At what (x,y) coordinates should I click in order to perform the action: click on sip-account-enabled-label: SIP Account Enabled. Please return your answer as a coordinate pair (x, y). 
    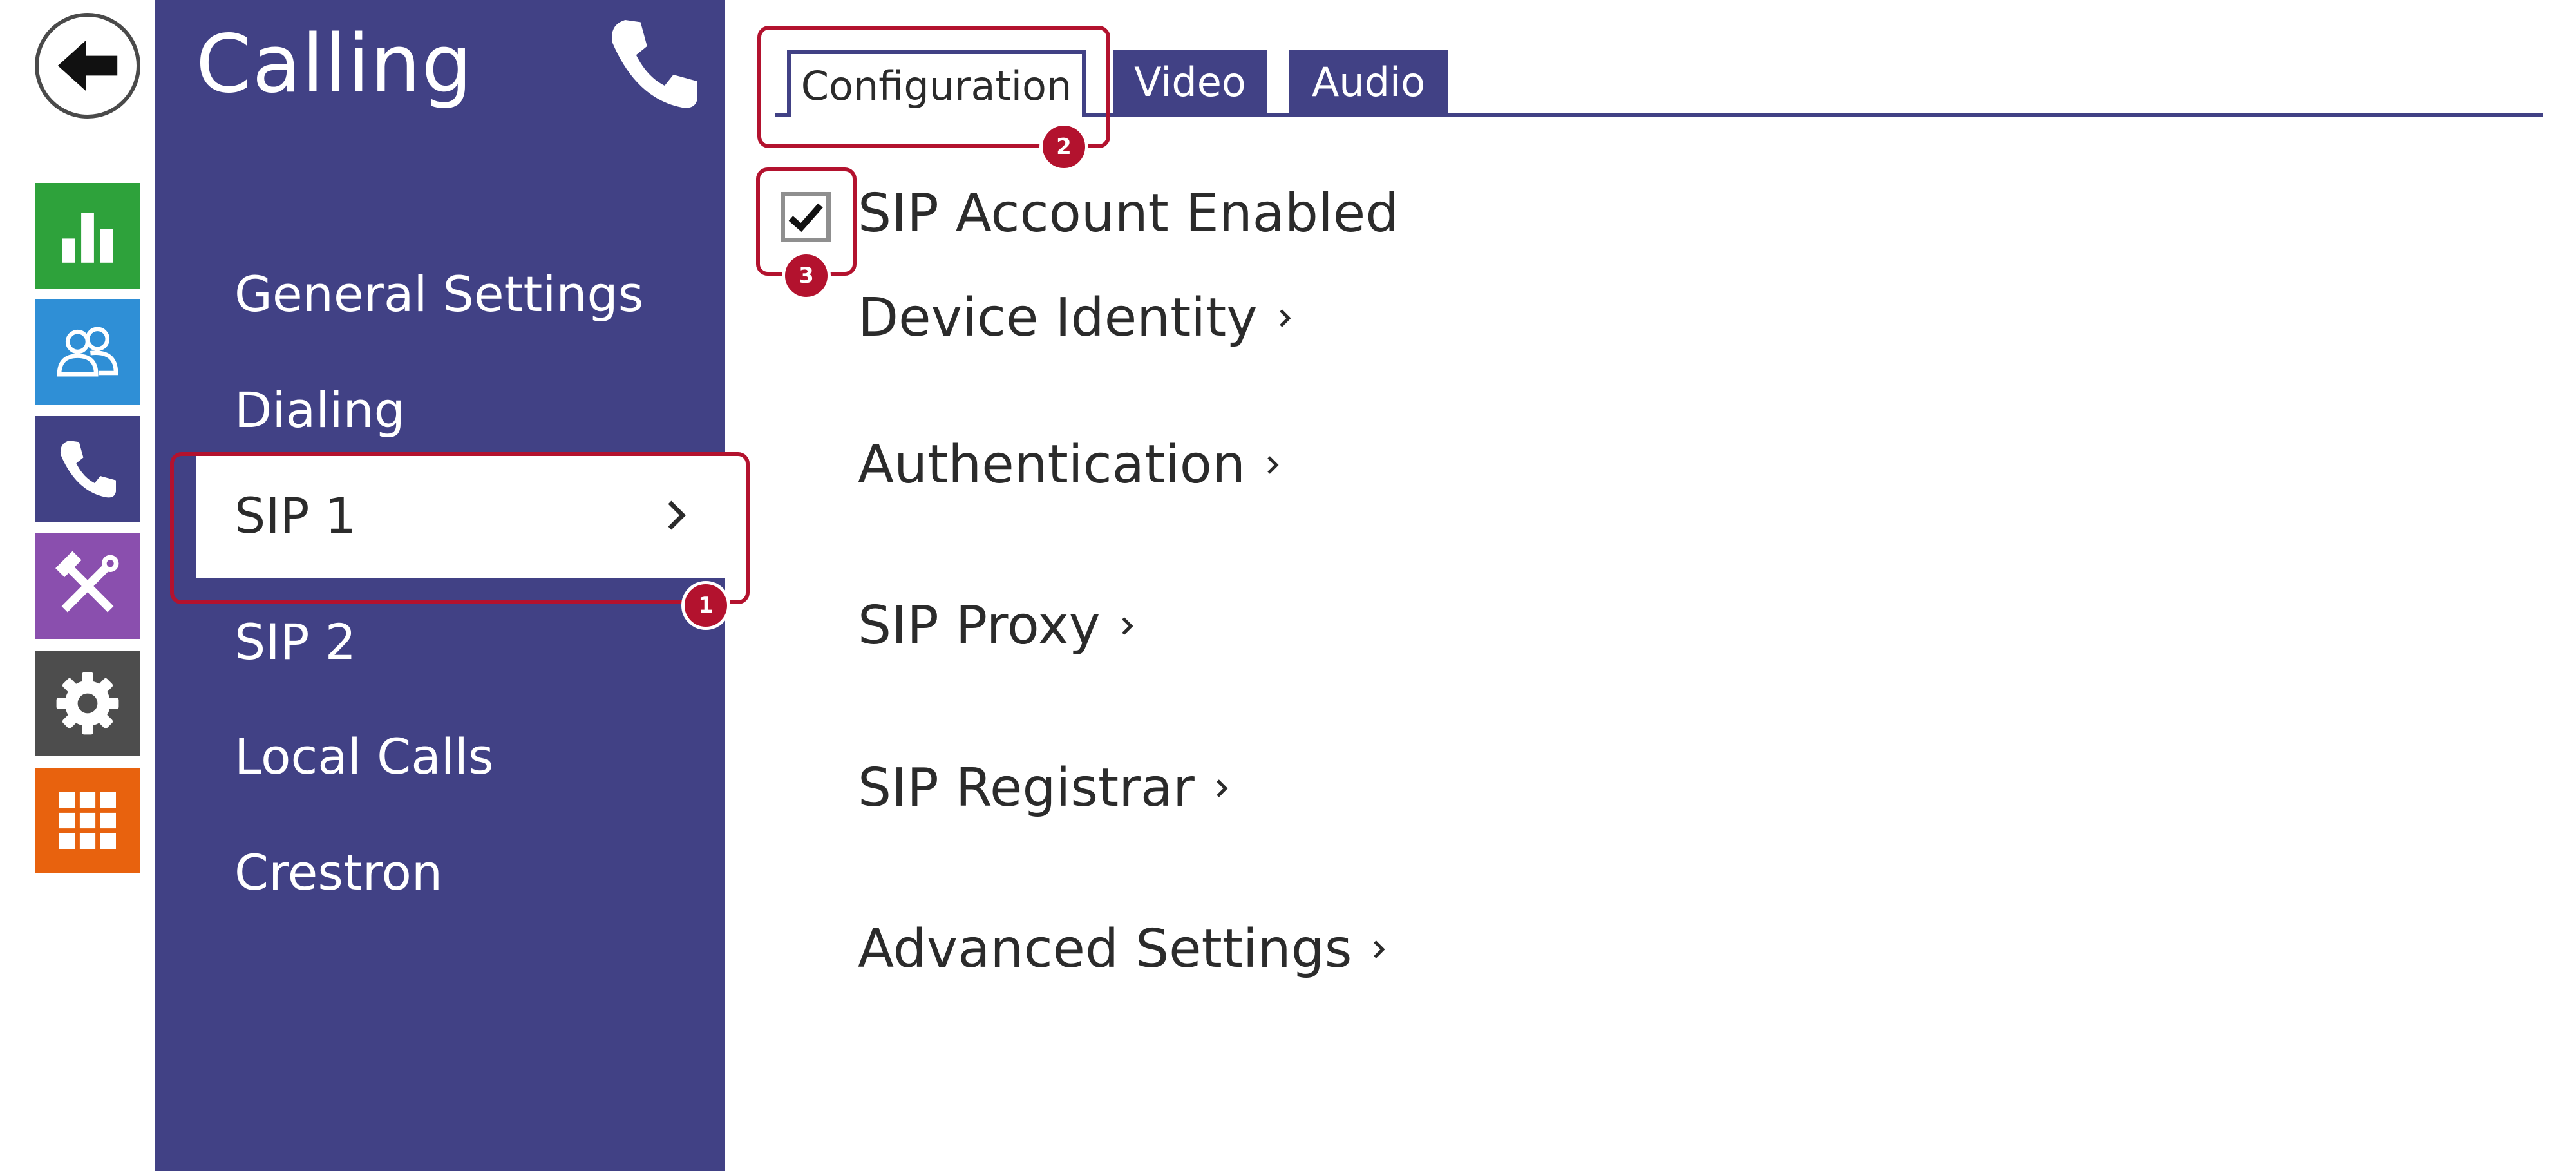
    Looking at the image, I should click on (1128, 213).